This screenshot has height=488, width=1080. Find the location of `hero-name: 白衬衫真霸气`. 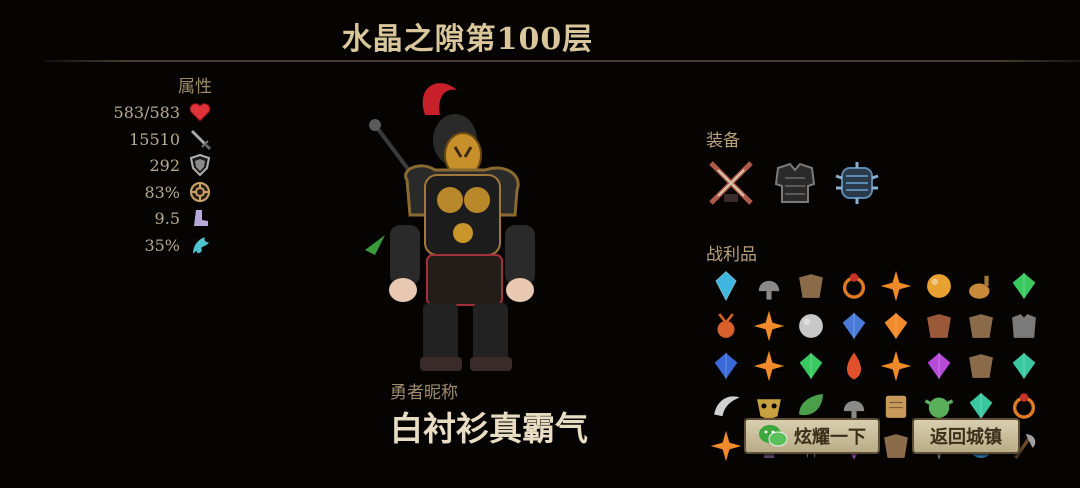

hero-name: 白衬衫真霸气 is located at coordinates (489, 428).